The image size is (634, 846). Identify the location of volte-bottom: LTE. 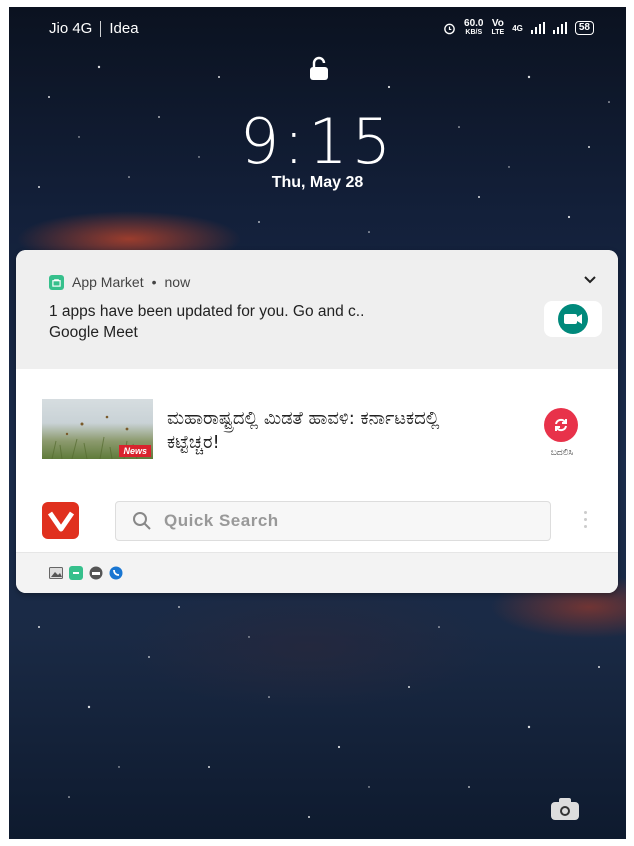
(498, 32).